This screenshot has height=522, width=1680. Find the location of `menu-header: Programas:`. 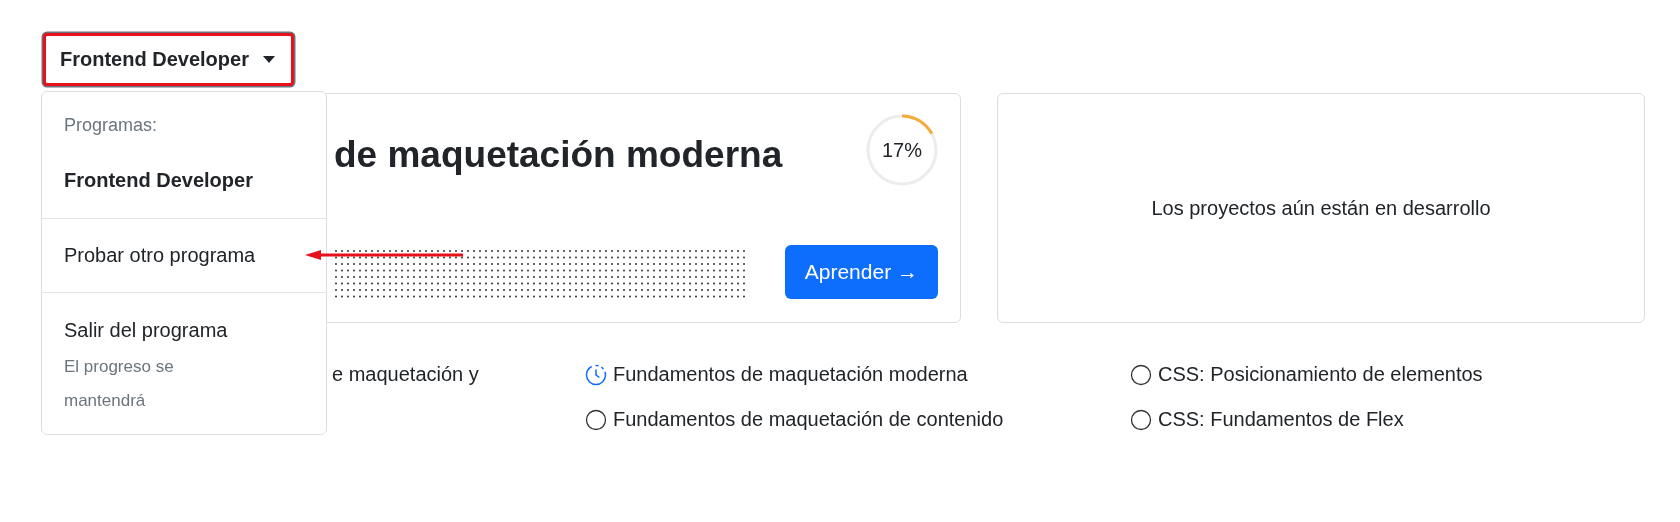

menu-header: Programas: is located at coordinates (111, 125).